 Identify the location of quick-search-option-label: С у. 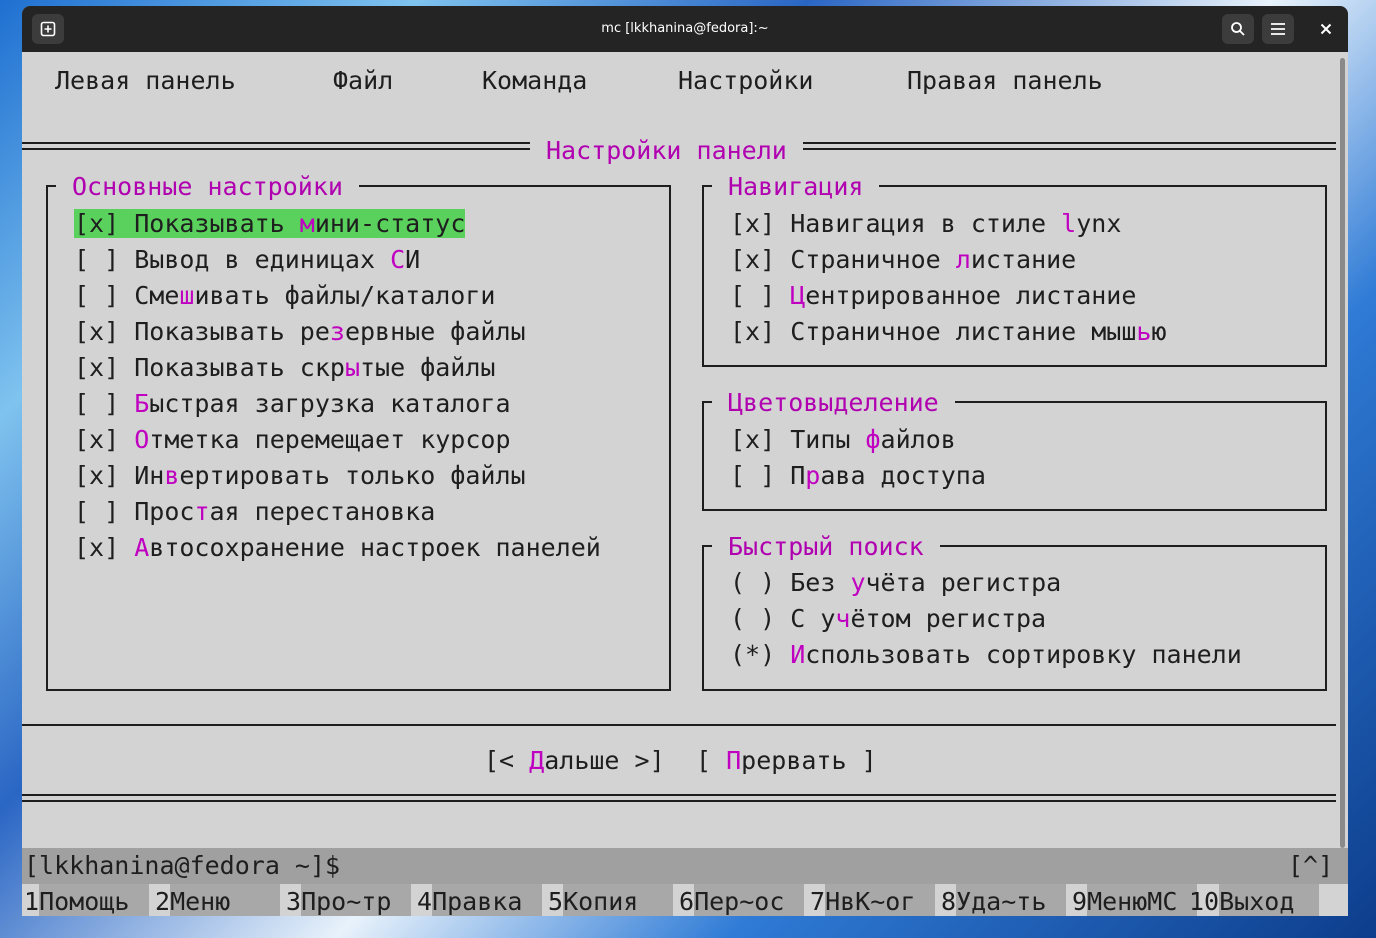
(813, 618).